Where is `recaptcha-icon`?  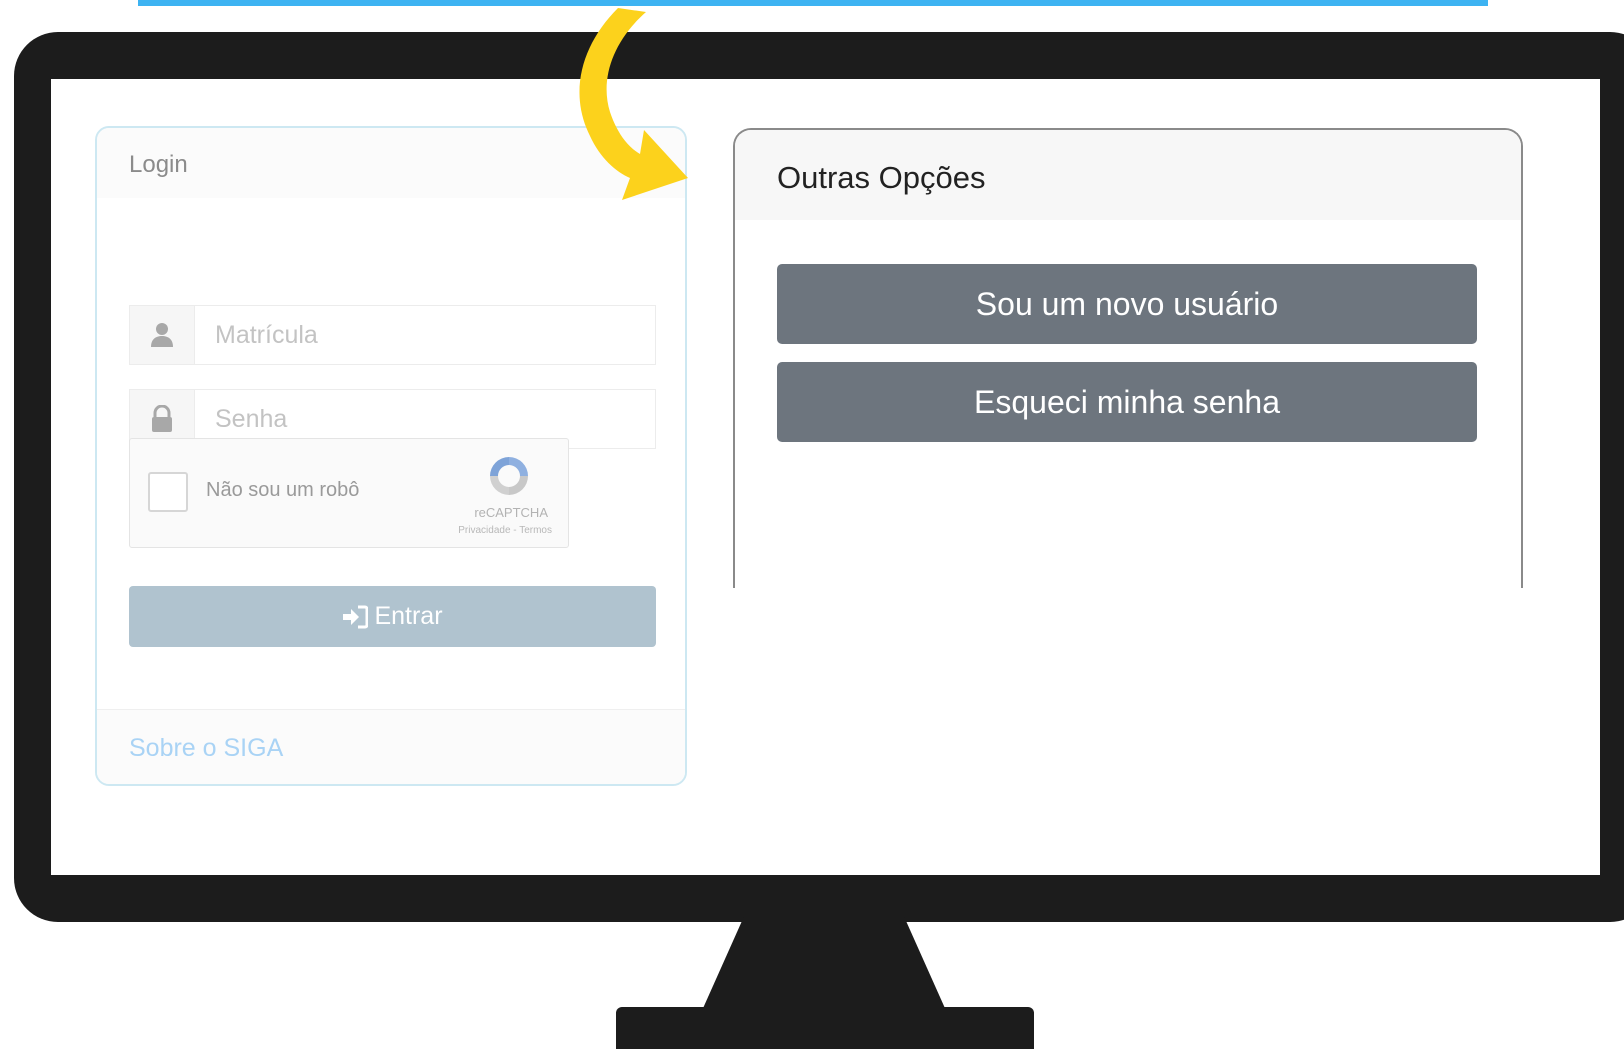
recaptcha-icon is located at coordinates (509, 476).